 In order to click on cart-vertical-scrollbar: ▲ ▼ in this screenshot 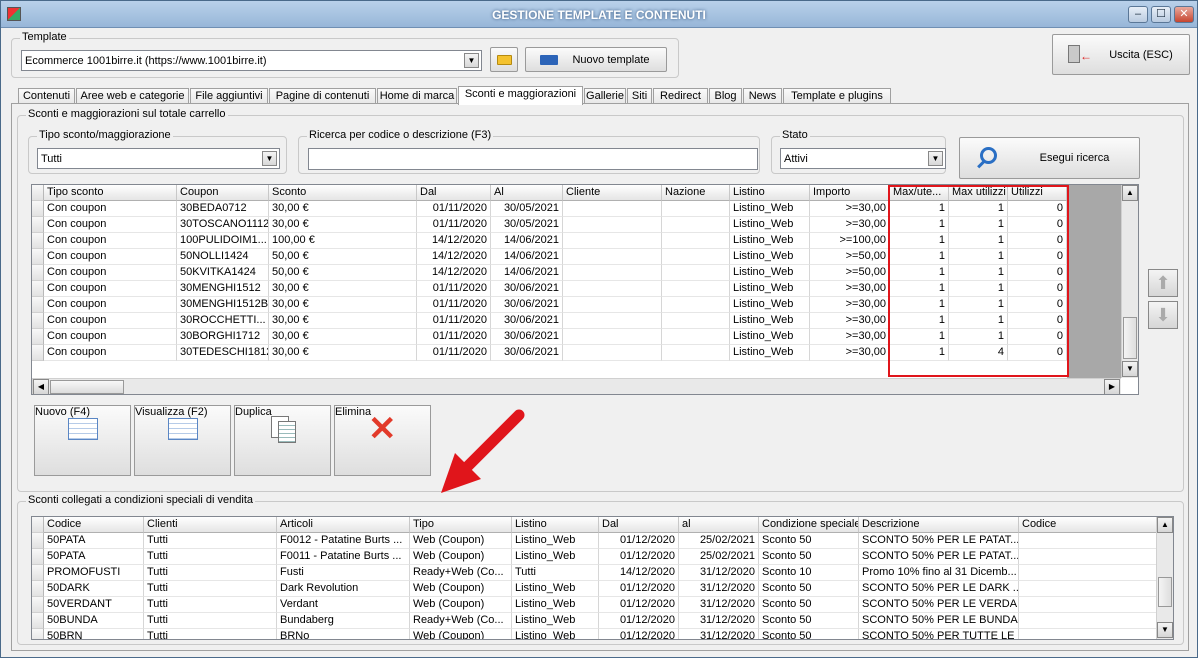, I will do `click(1129, 281)`.